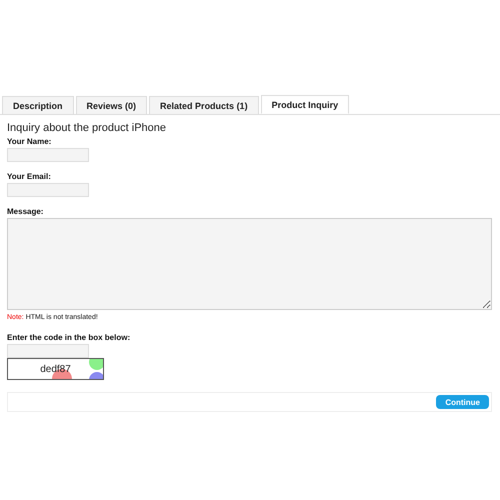 This screenshot has height=500, width=500. What do you see at coordinates (29, 176) in the screenshot?
I see `field-label: Your Email:` at bounding box center [29, 176].